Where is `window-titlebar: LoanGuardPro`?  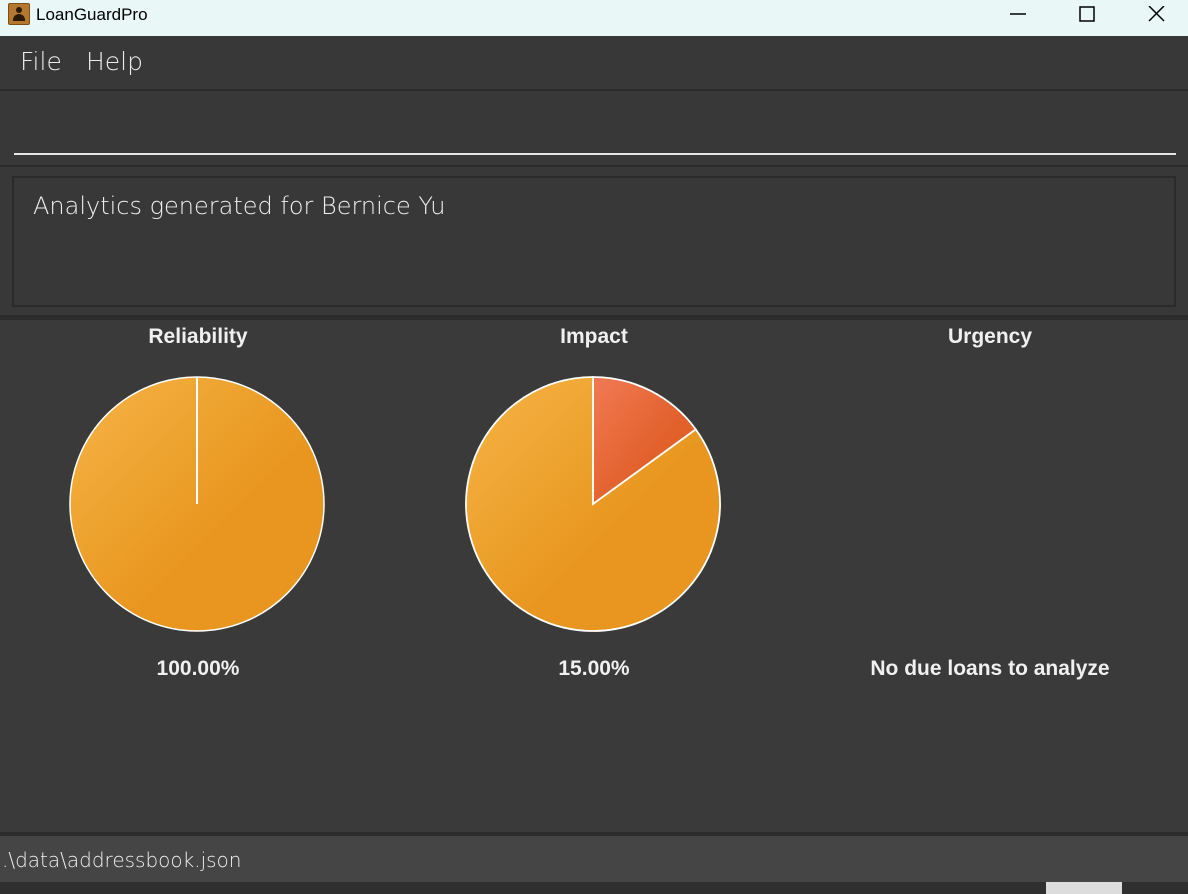
window-titlebar: LoanGuardPro is located at coordinates (594, 18).